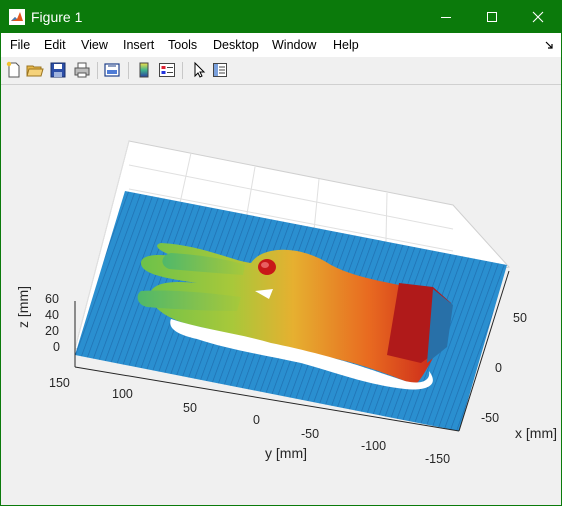 The height and width of the screenshot is (506, 562). I want to click on x-axis-label: x [mm], so click(536, 433).